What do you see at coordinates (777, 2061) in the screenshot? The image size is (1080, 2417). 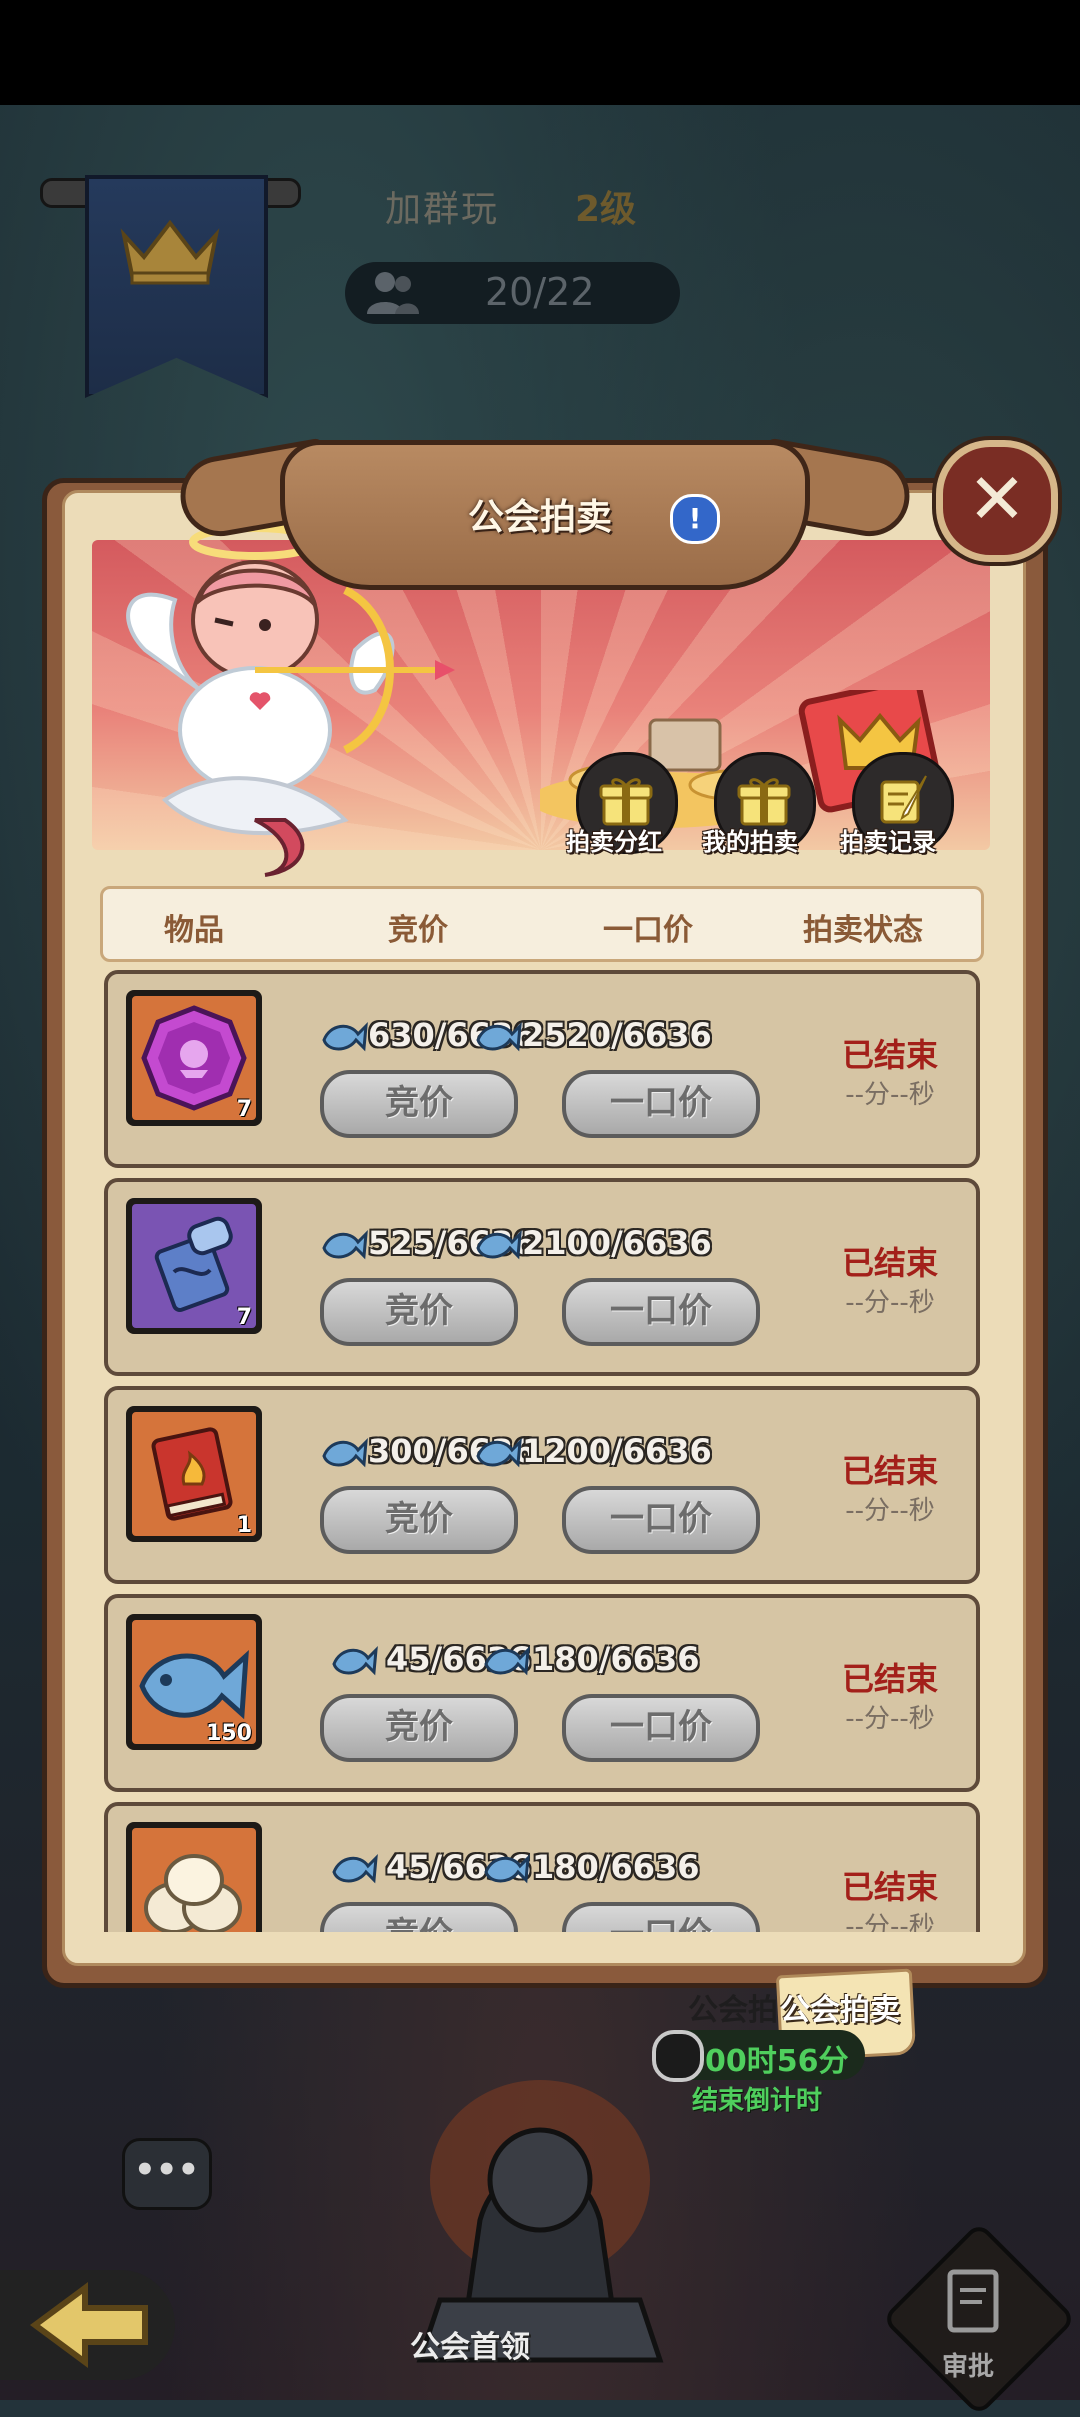 I see `countdown-timer: 00时56分` at bounding box center [777, 2061].